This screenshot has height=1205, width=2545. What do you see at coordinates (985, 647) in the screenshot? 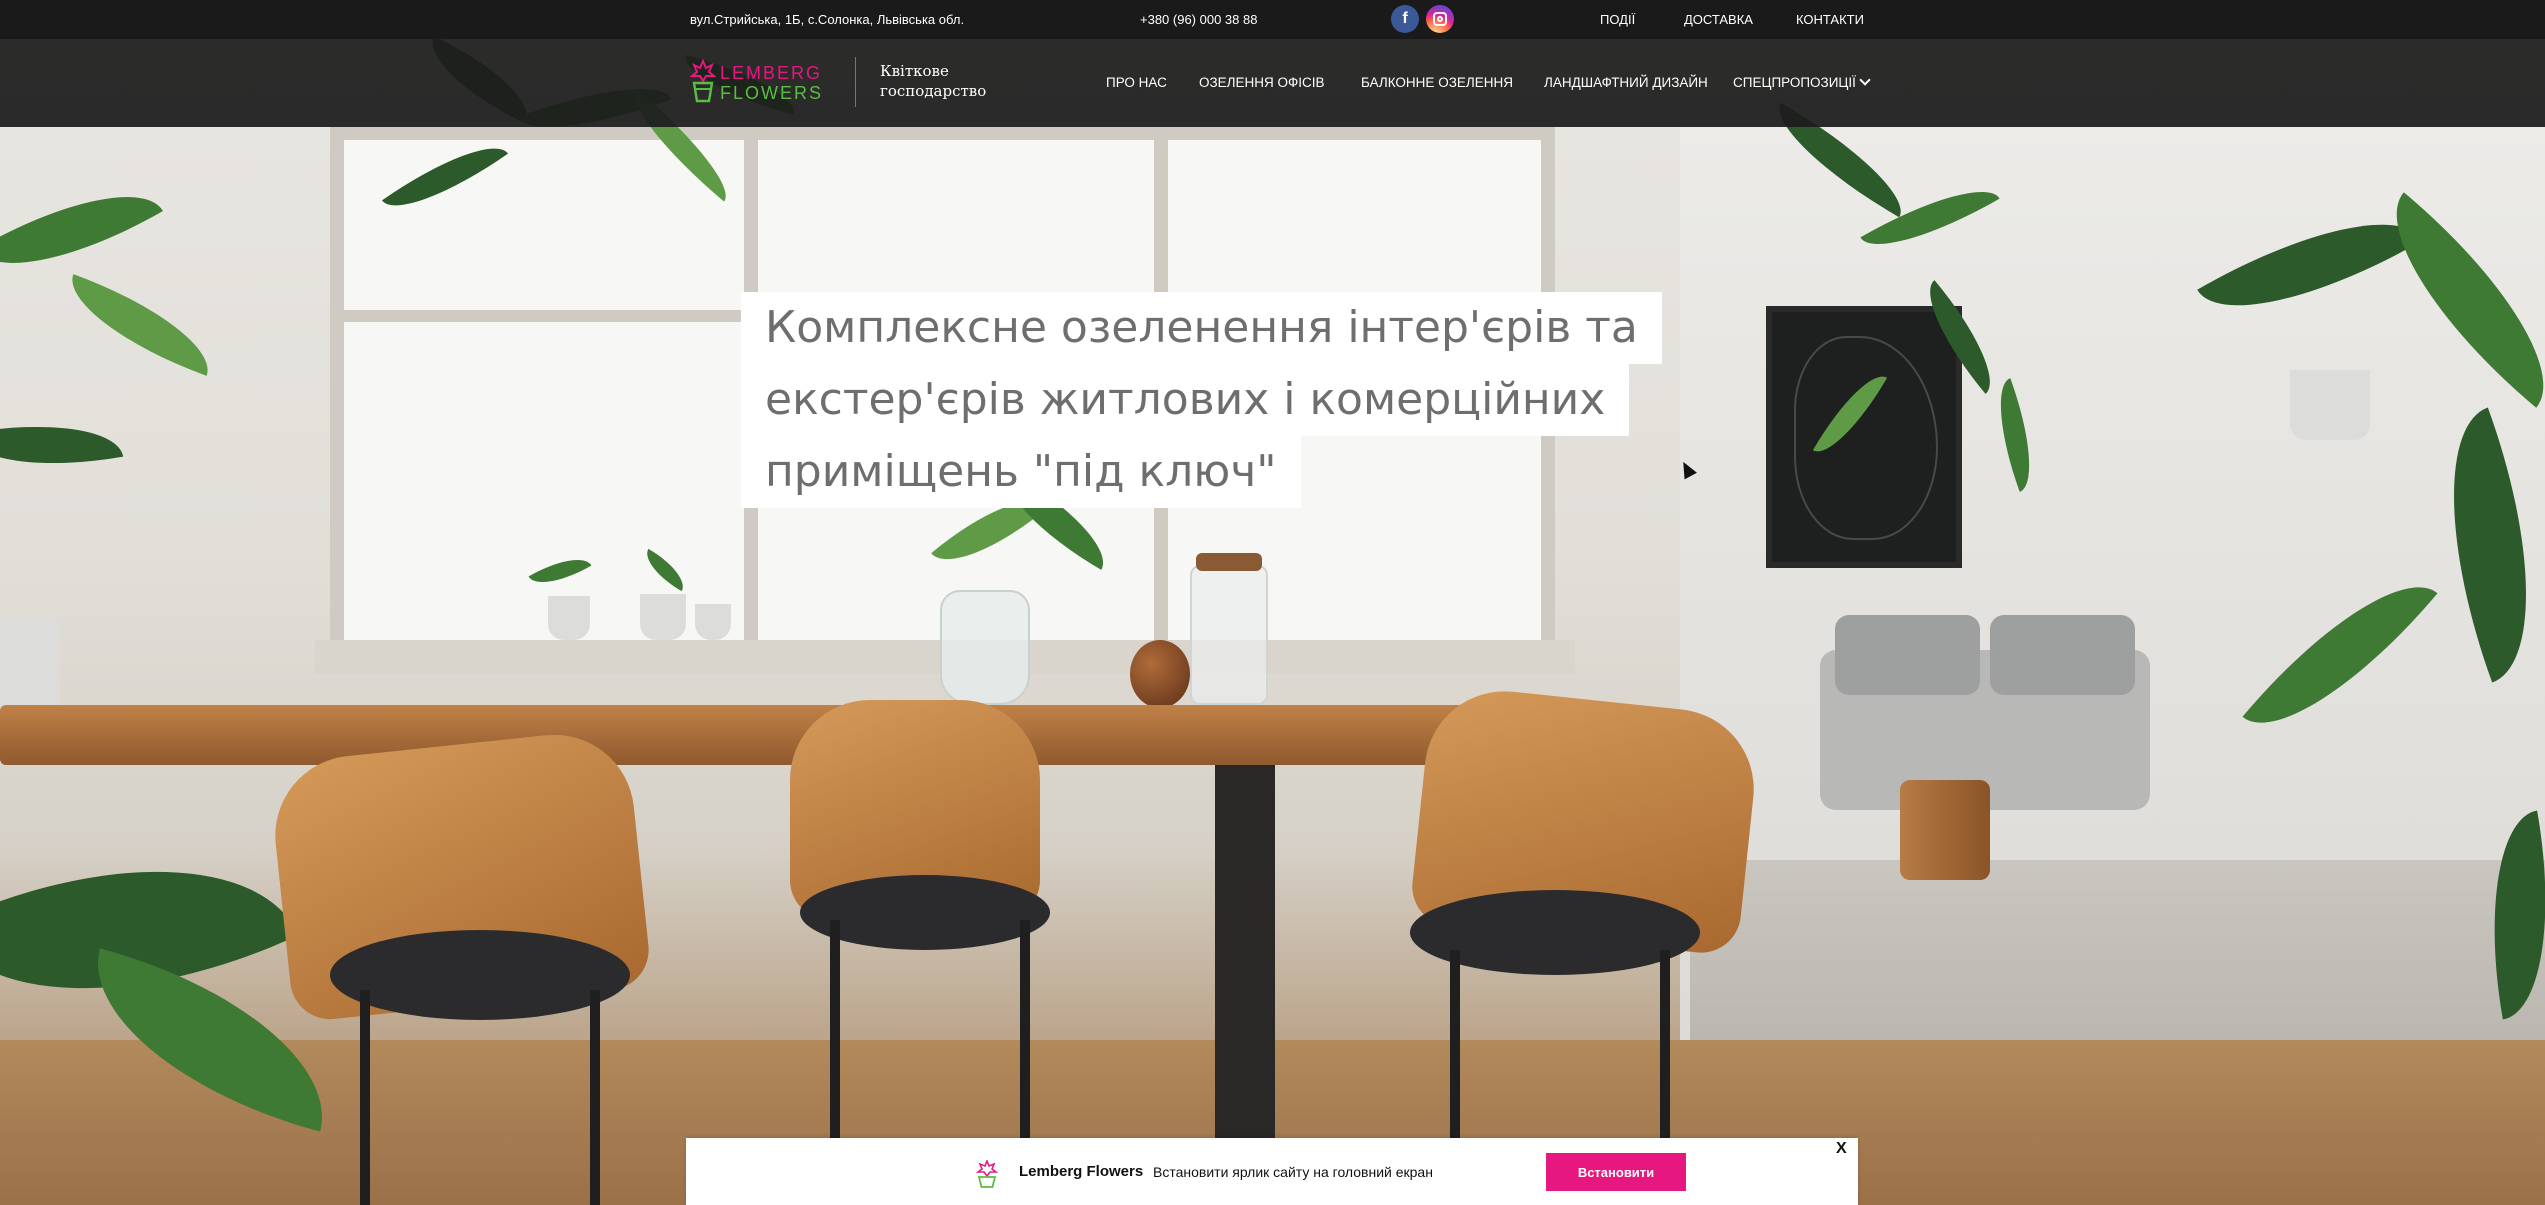
I see `glass-vase` at bounding box center [985, 647].